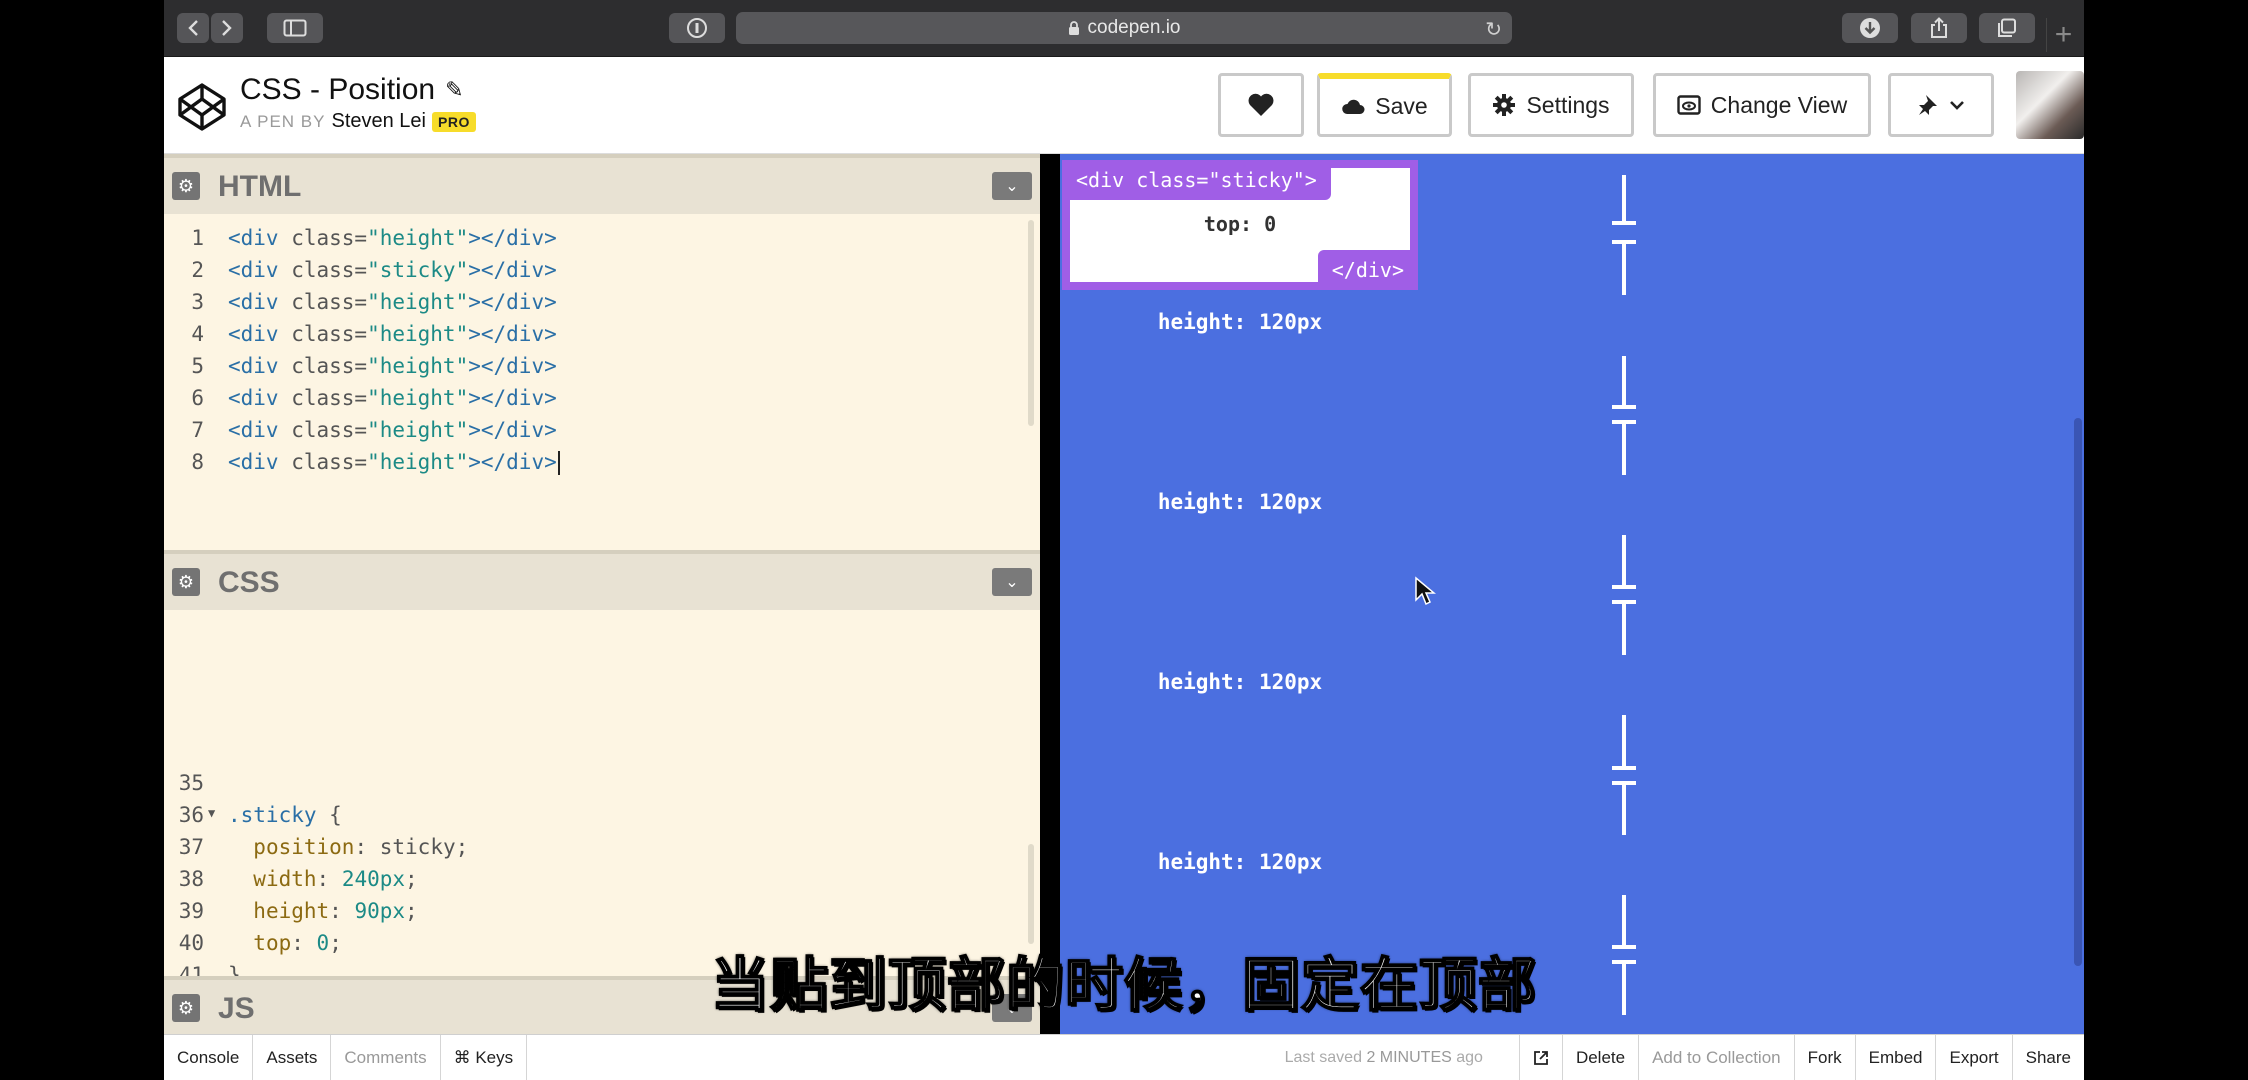 This screenshot has height=1080, width=2248. What do you see at coordinates (1689, 105) in the screenshot?
I see `view-icon` at bounding box center [1689, 105].